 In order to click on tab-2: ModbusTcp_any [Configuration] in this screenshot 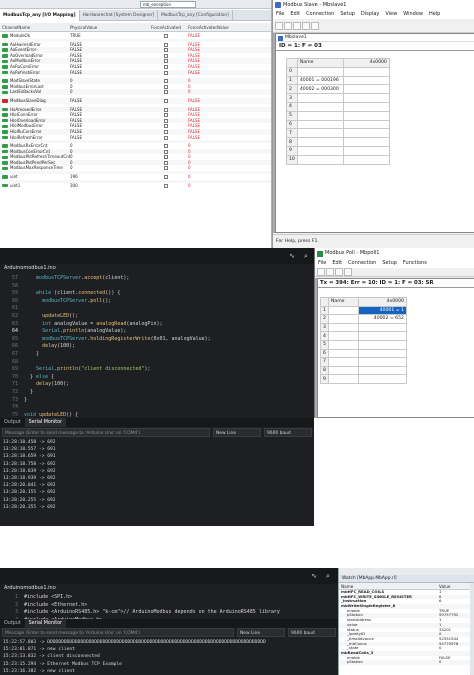, I will do `click(195, 15)`.